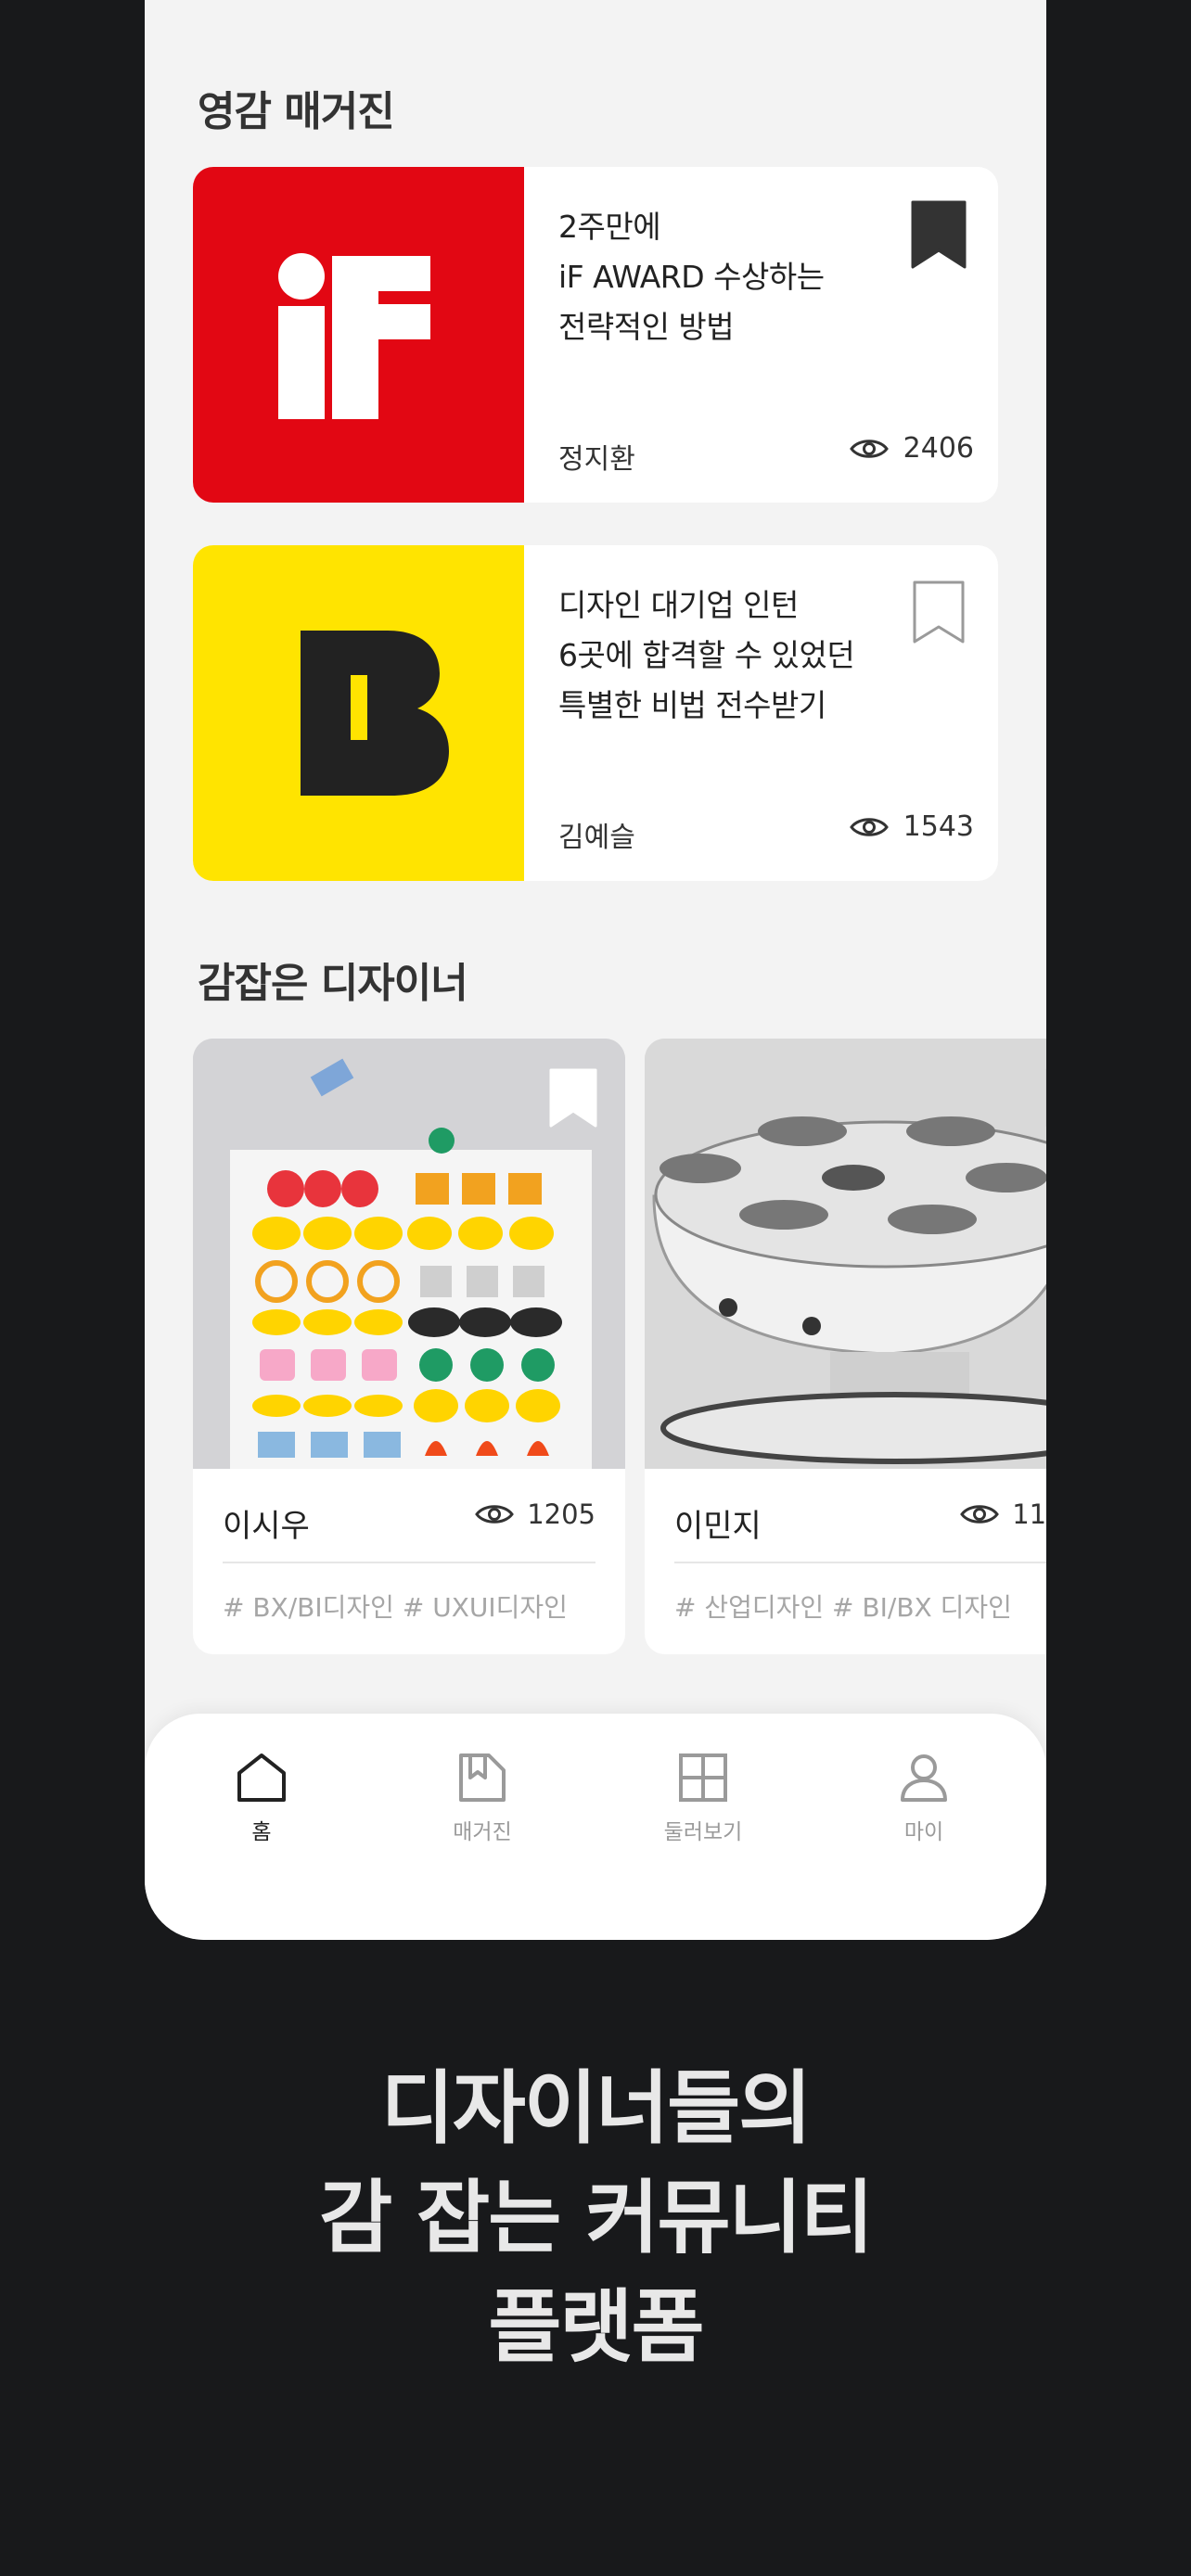  Describe the element at coordinates (596, 2327) in the screenshot. I see `tagline-line-3: 플랫폼` at that location.